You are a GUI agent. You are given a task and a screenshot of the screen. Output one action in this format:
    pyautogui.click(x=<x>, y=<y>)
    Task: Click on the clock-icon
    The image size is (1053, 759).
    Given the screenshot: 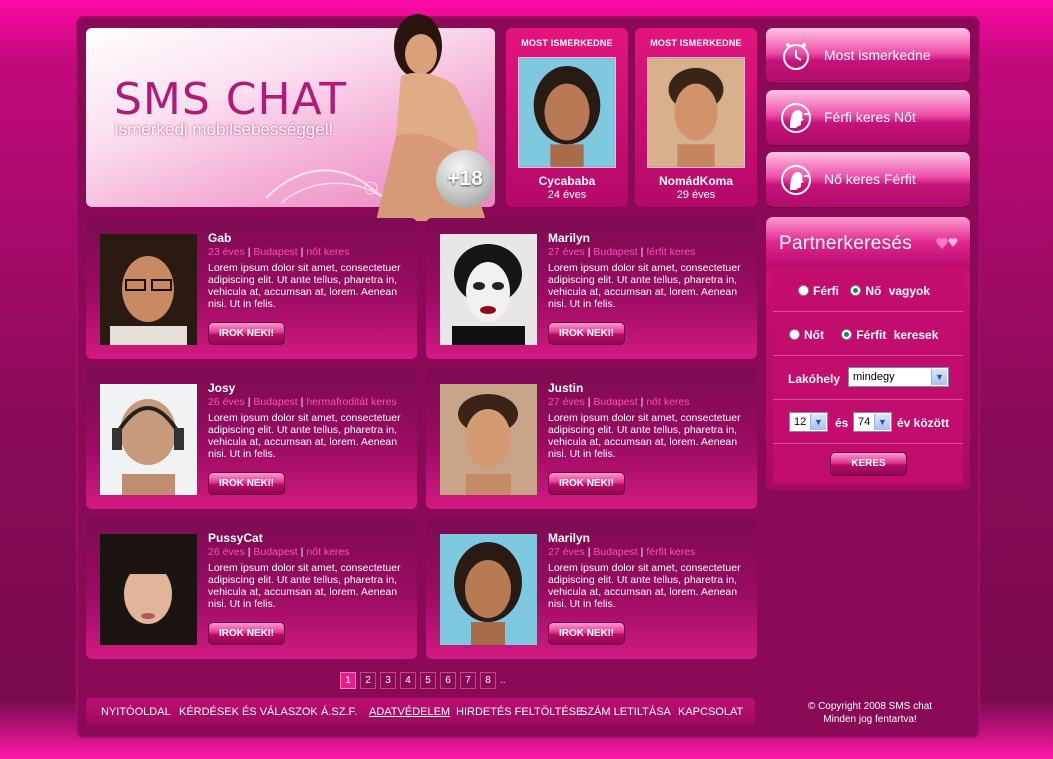 What is the action you would take?
    pyautogui.click(x=796, y=56)
    